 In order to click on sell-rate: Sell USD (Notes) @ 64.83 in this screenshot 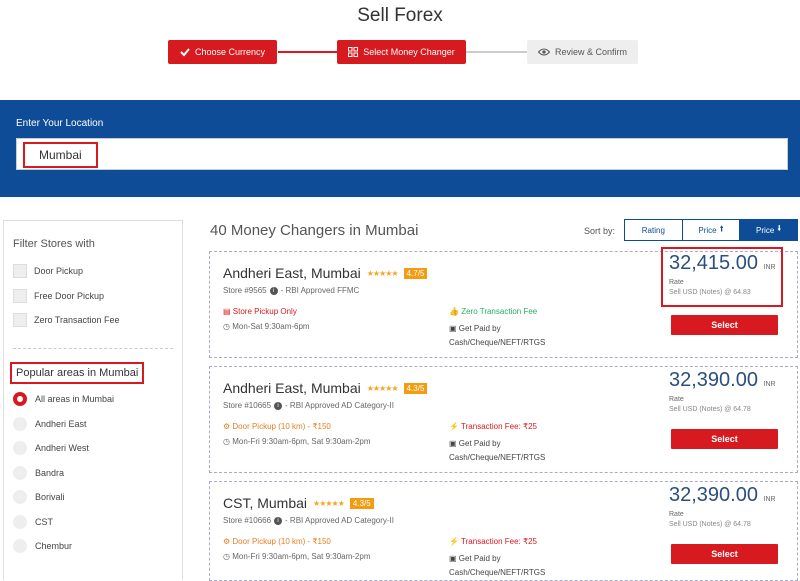, I will do `click(710, 292)`.